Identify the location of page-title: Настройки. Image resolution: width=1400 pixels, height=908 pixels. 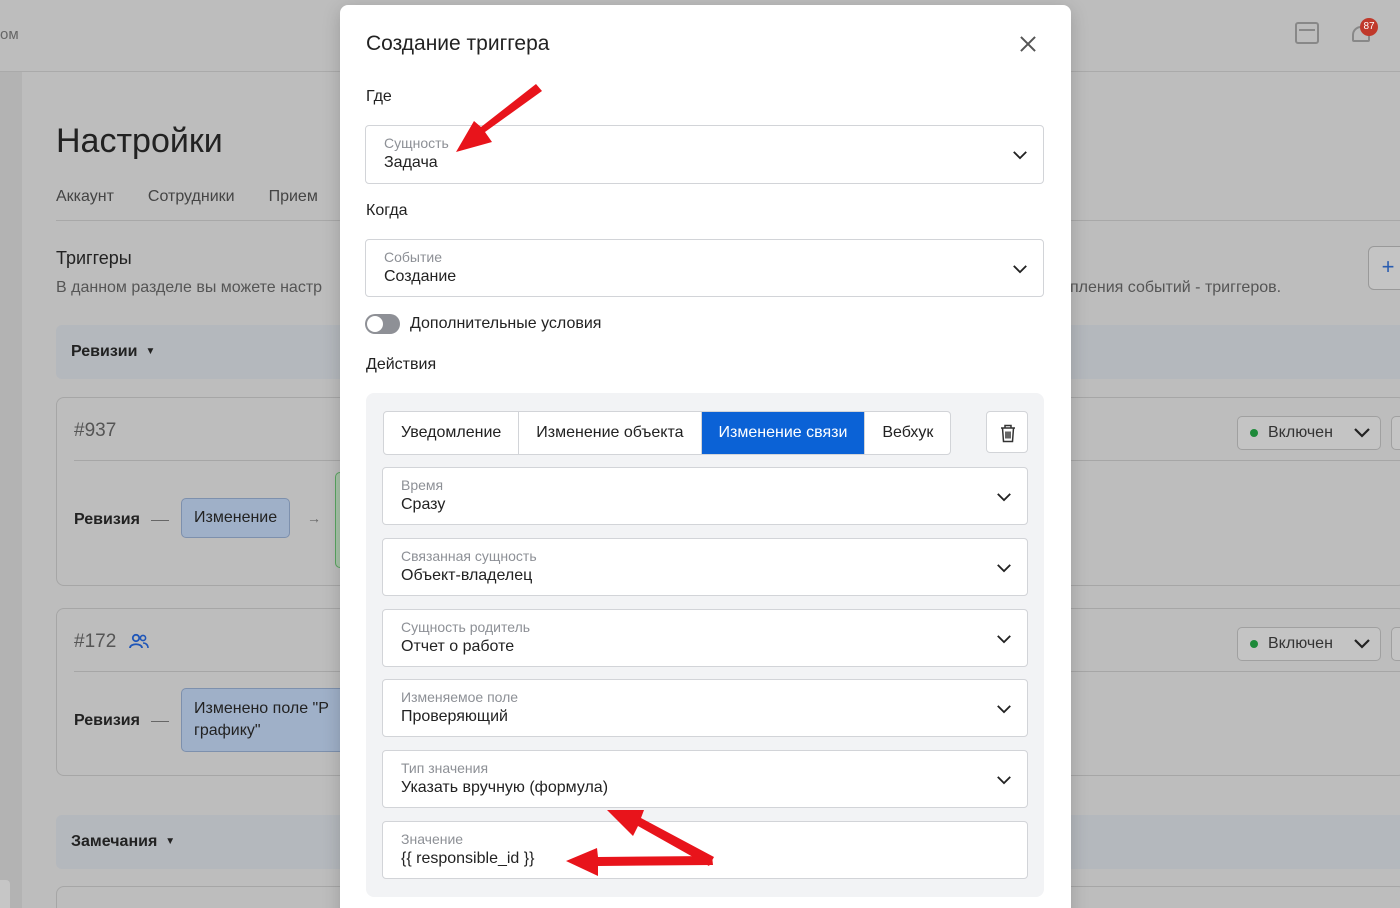
(139, 141).